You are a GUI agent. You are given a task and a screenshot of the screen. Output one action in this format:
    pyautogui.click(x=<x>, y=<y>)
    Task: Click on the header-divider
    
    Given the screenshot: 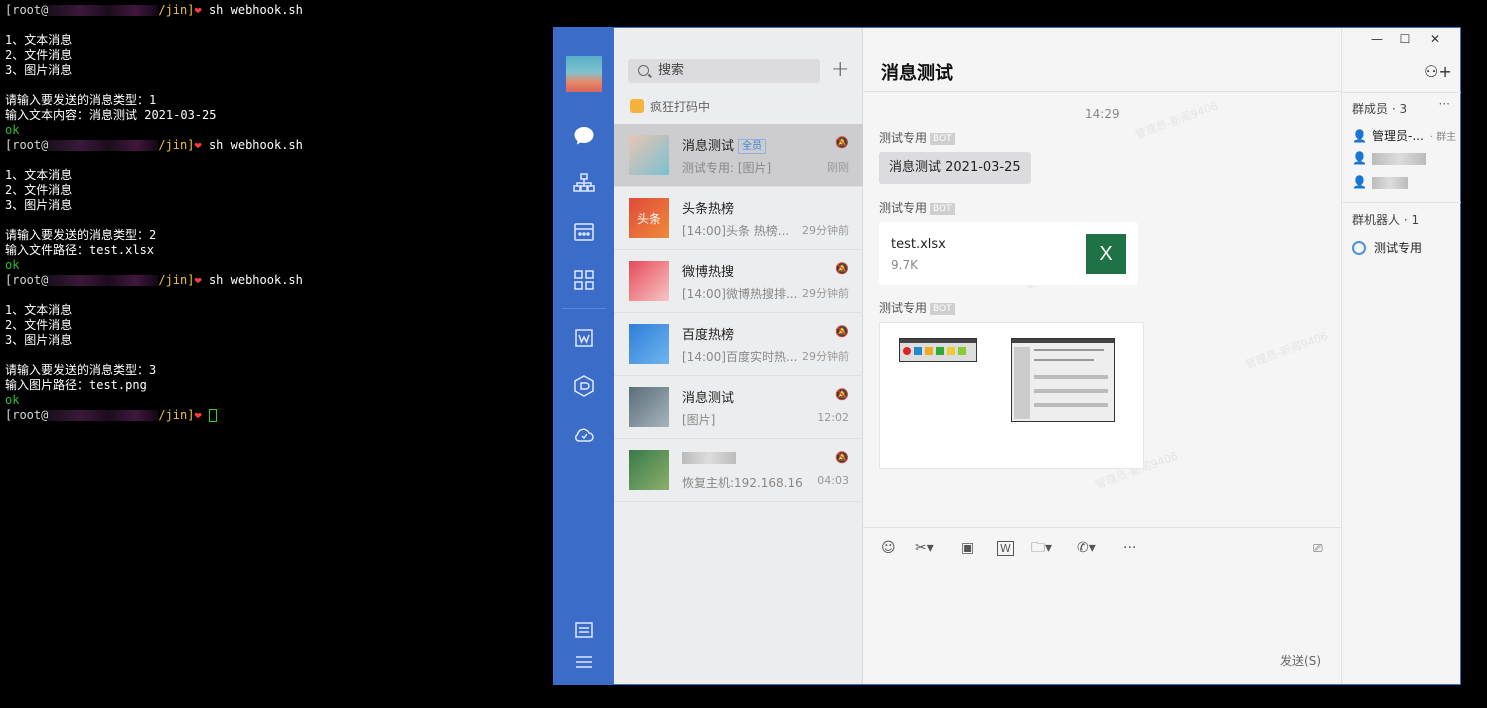 What is the action you would take?
    pyautogui.click(x=1401, y=92)
    